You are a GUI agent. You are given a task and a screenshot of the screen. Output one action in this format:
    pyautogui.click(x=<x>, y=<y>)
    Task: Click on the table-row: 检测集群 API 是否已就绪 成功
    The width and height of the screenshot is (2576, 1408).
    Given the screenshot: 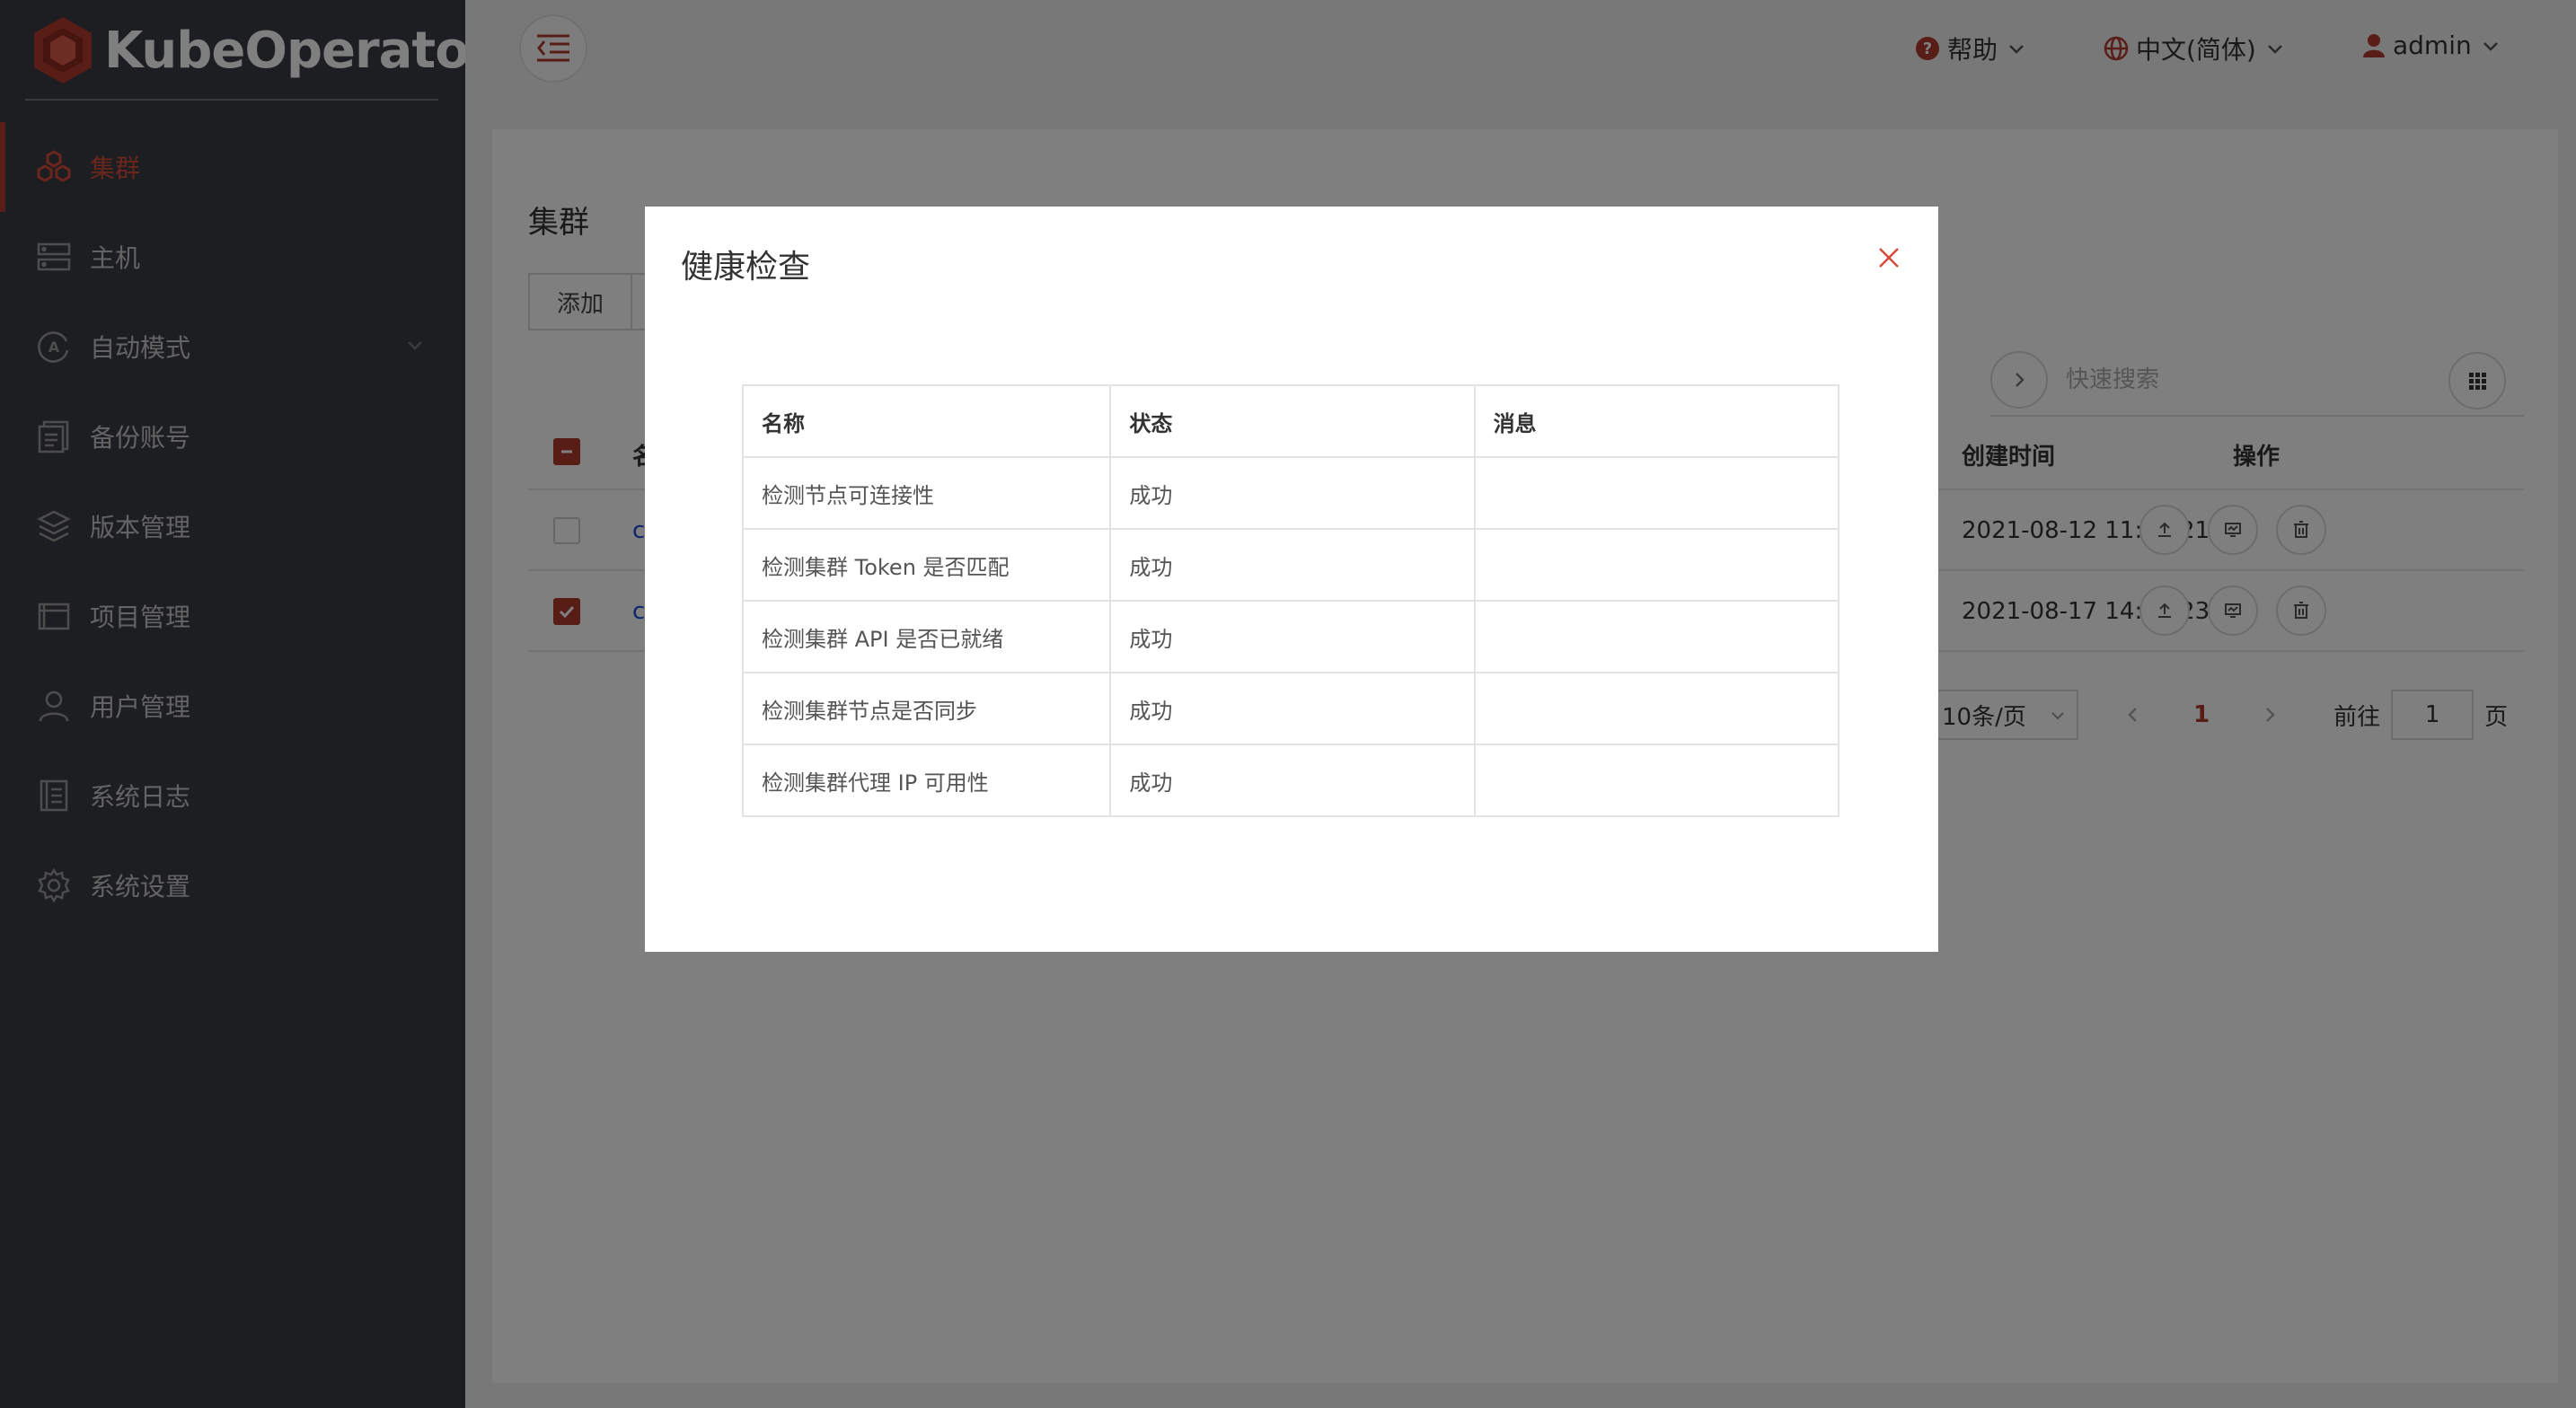 What is the action you would take?
    pyautogui.click(x=1290, y=636)
    